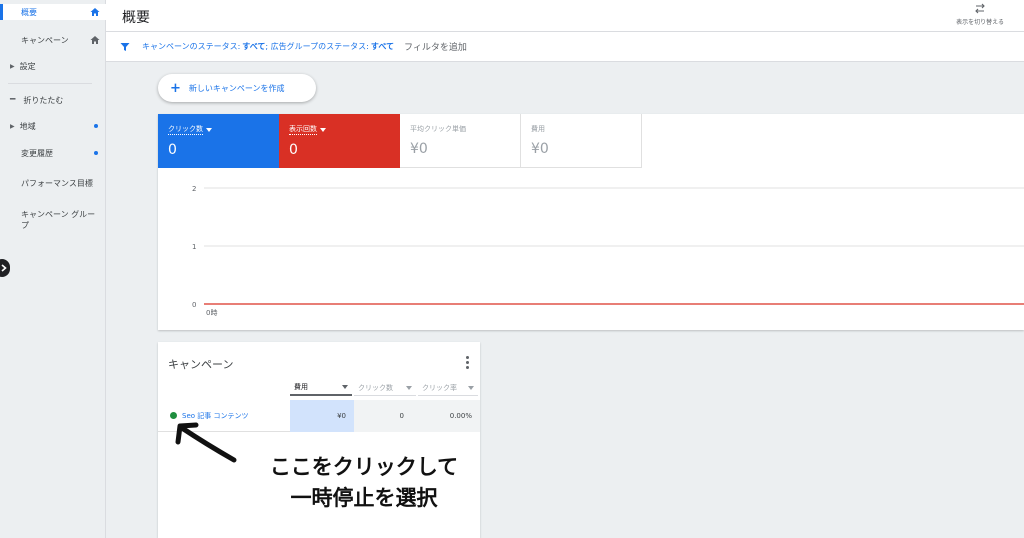 The image size is (1024, 538). What do you see at coordinates (175, 88) in the screenshot?
I see `plus-icon: +` at bounding box center [175, 88].